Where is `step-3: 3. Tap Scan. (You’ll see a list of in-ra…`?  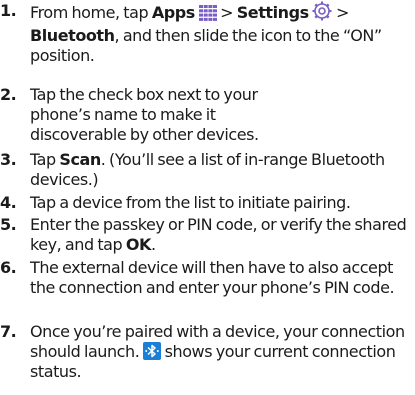 step-3: 3. Tap Scan. (You’ll see a list of in-ra… is located at coordinates (207, 170).